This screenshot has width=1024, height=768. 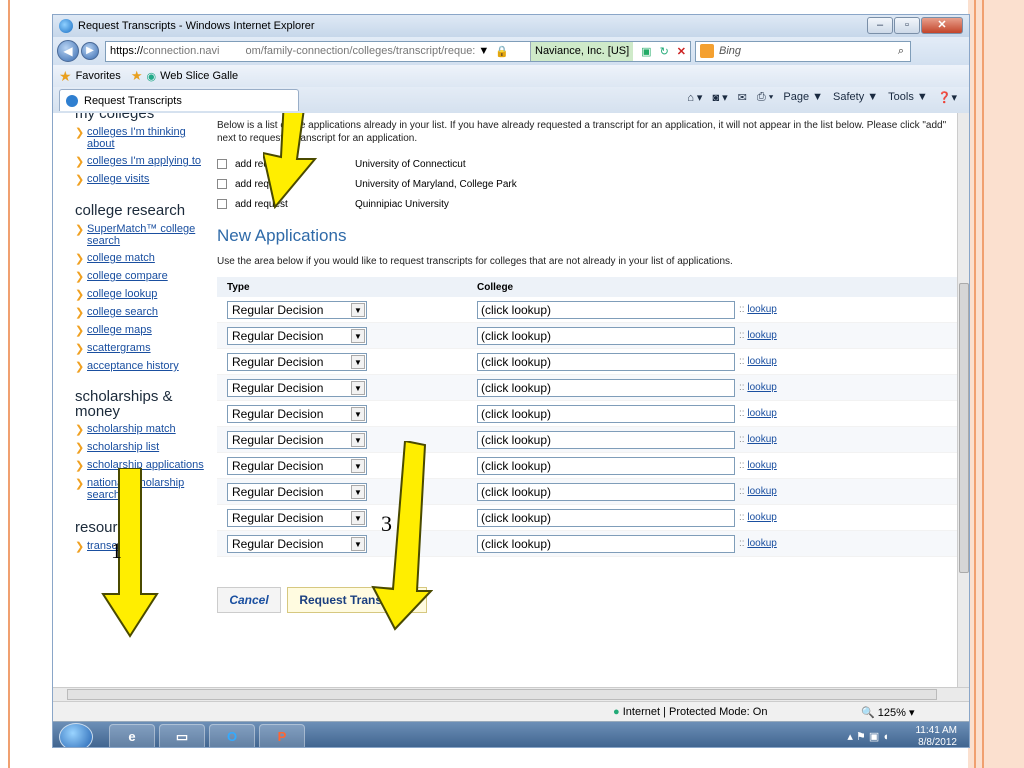 I want to click on tab-request-transcripts: Request Transcripts, so click(x=179, y=100).